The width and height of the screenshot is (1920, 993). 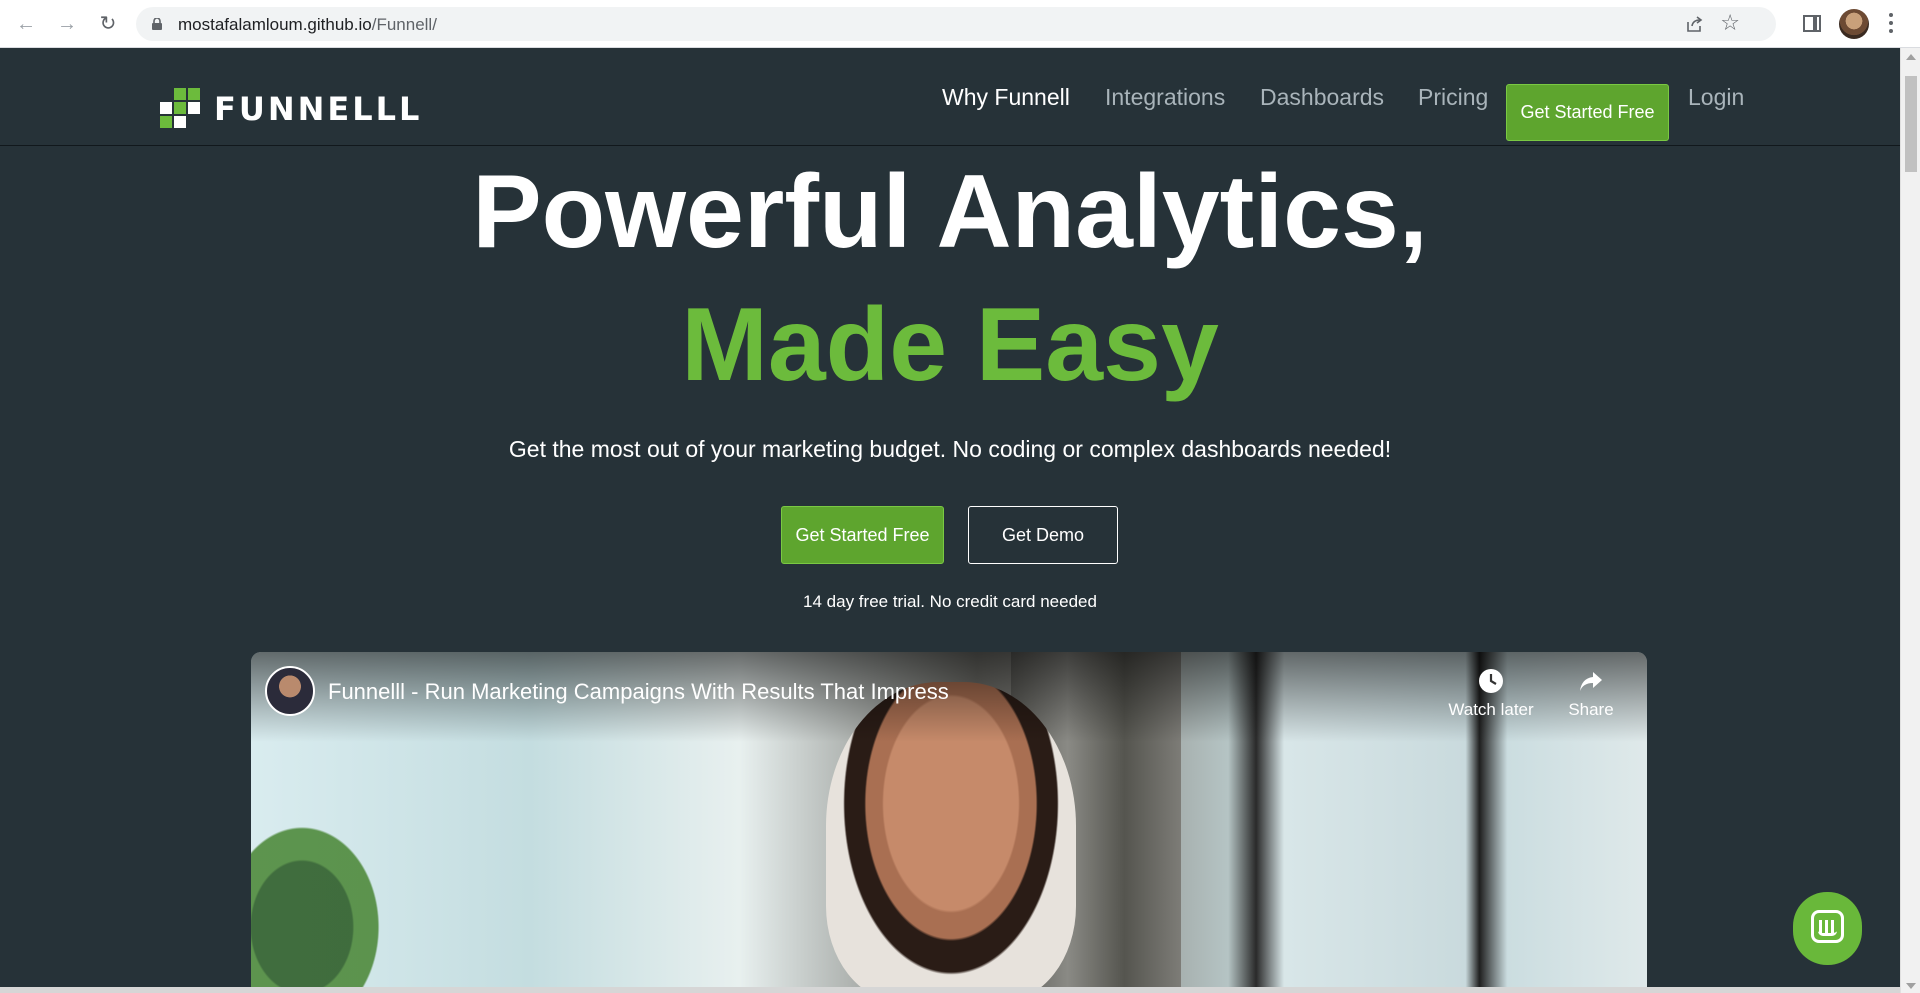 I want to click on nav-dashboards: Dashboards, so click(x=1322, y=97).